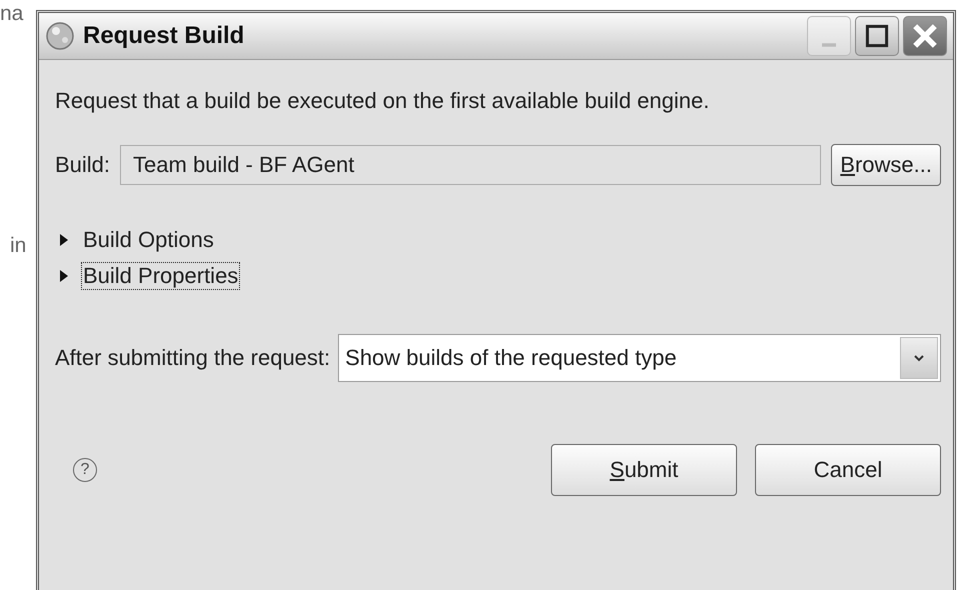 Image resolution: width=968 pixels, height=590 pixels. I want to click on close-button, so click(925, 36).